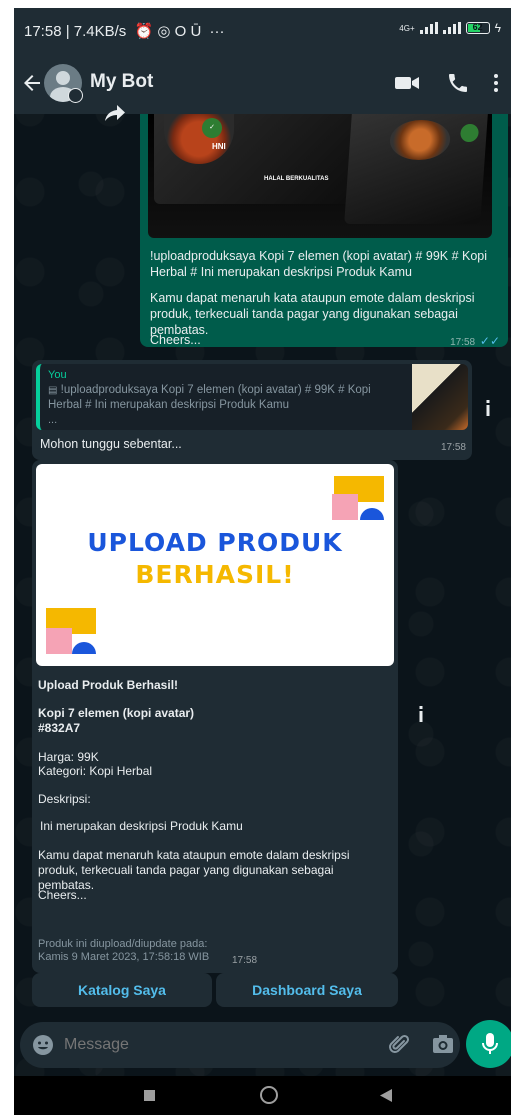  What do you see at coordinates (496, 83) in the screenshot?
I see `more-options-icon` at bounding box center [496, 83].